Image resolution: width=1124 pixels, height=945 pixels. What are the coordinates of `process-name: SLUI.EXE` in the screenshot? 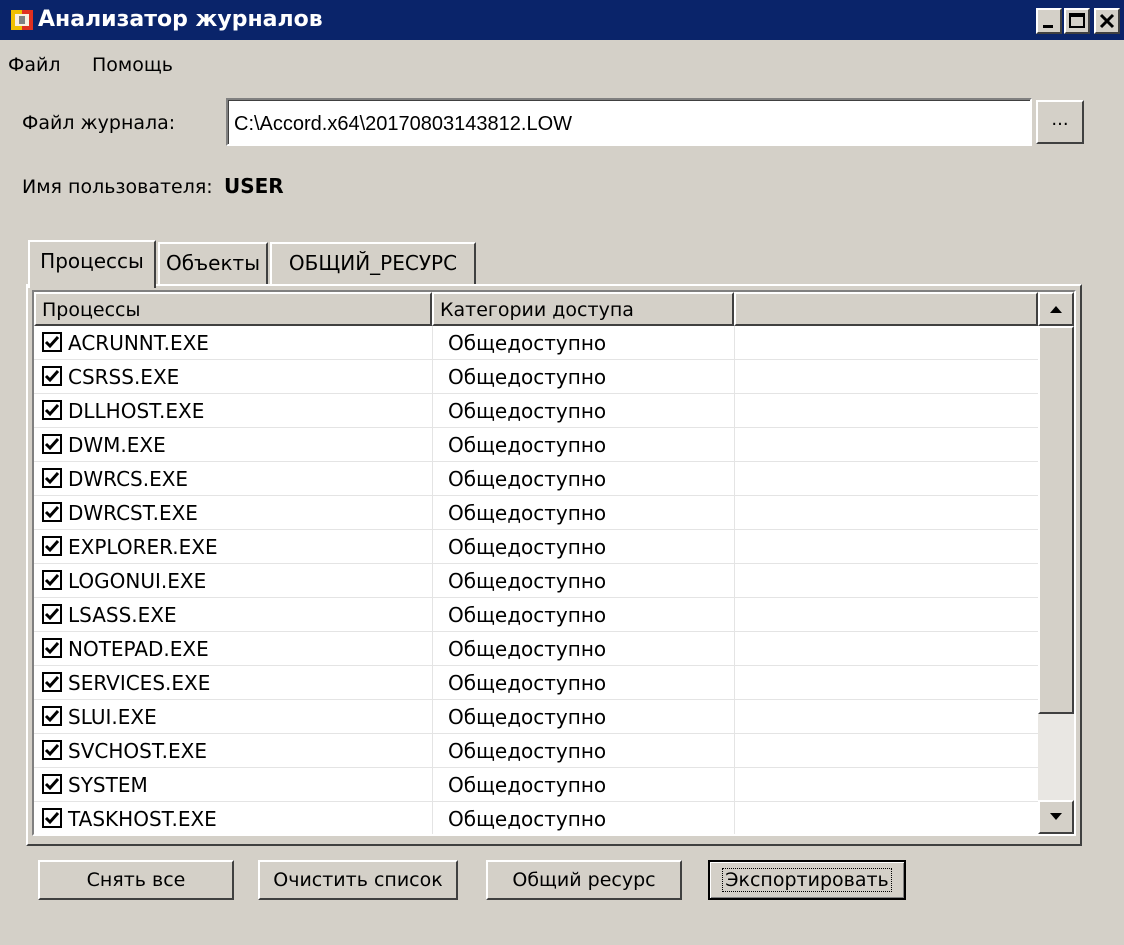 It's located at (112, 717).